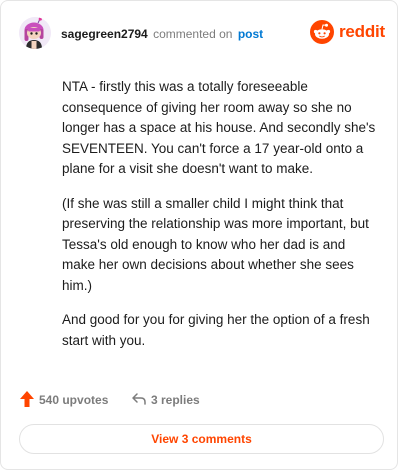 This screenshot has height=472, width=400. I want to click on reddit-logo: reddit, so click(347, 32).